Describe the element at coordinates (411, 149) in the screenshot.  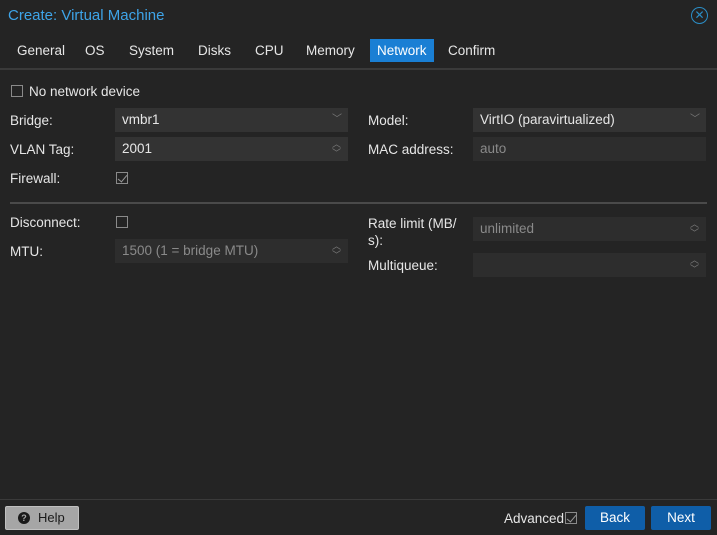
I see `mac-address-label: MAC address:` at that location.